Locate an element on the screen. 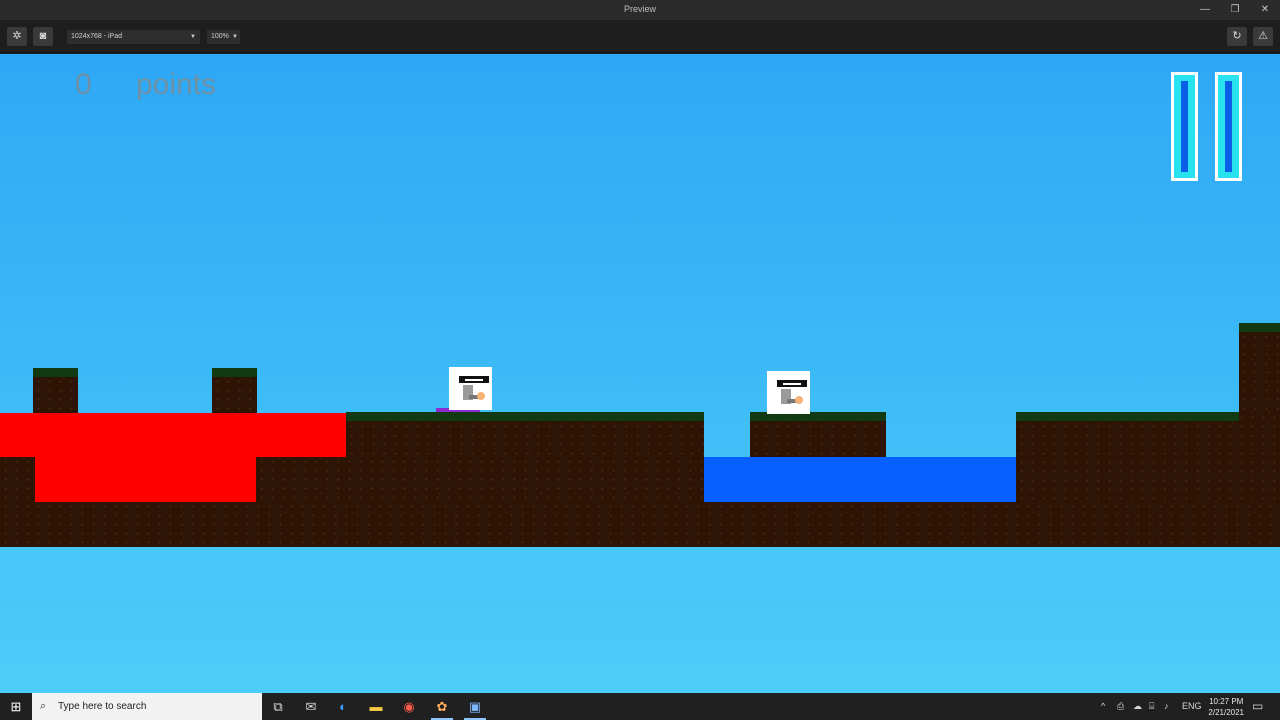 This screenshot has height=720, width=1280. warning-icon: ⚠ is located at coordinates (1263, 36).